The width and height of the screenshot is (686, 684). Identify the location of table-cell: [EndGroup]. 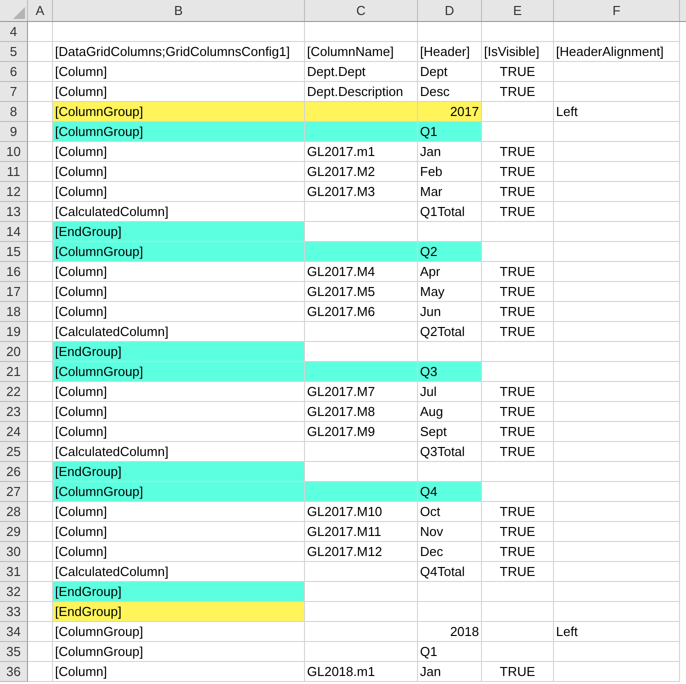
(179, 612).